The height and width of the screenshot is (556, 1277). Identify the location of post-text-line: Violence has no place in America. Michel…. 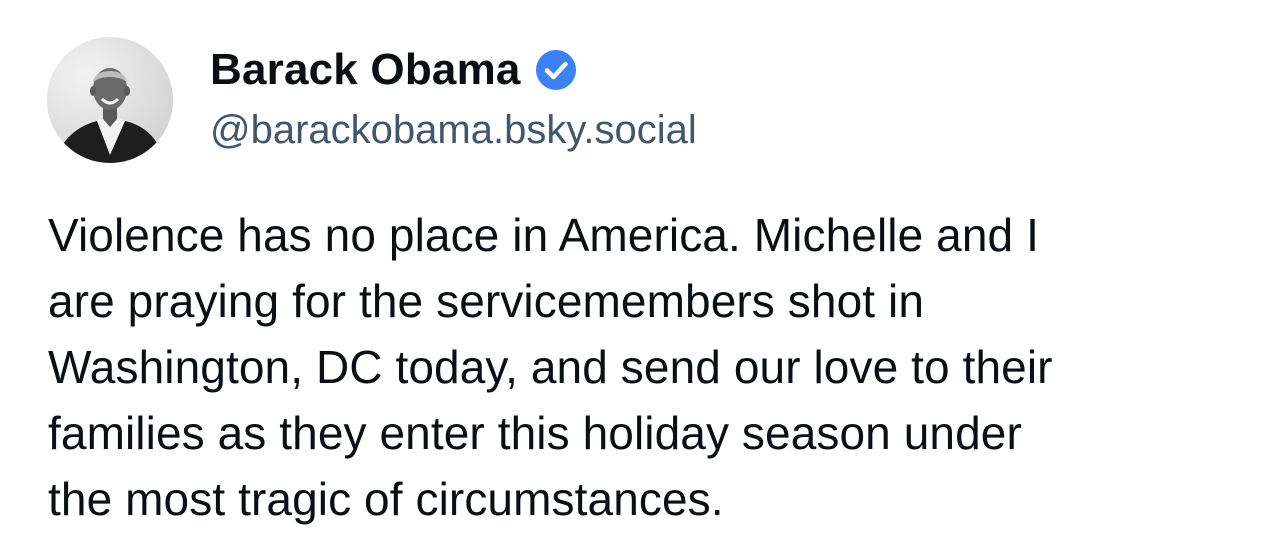
(543, 235).